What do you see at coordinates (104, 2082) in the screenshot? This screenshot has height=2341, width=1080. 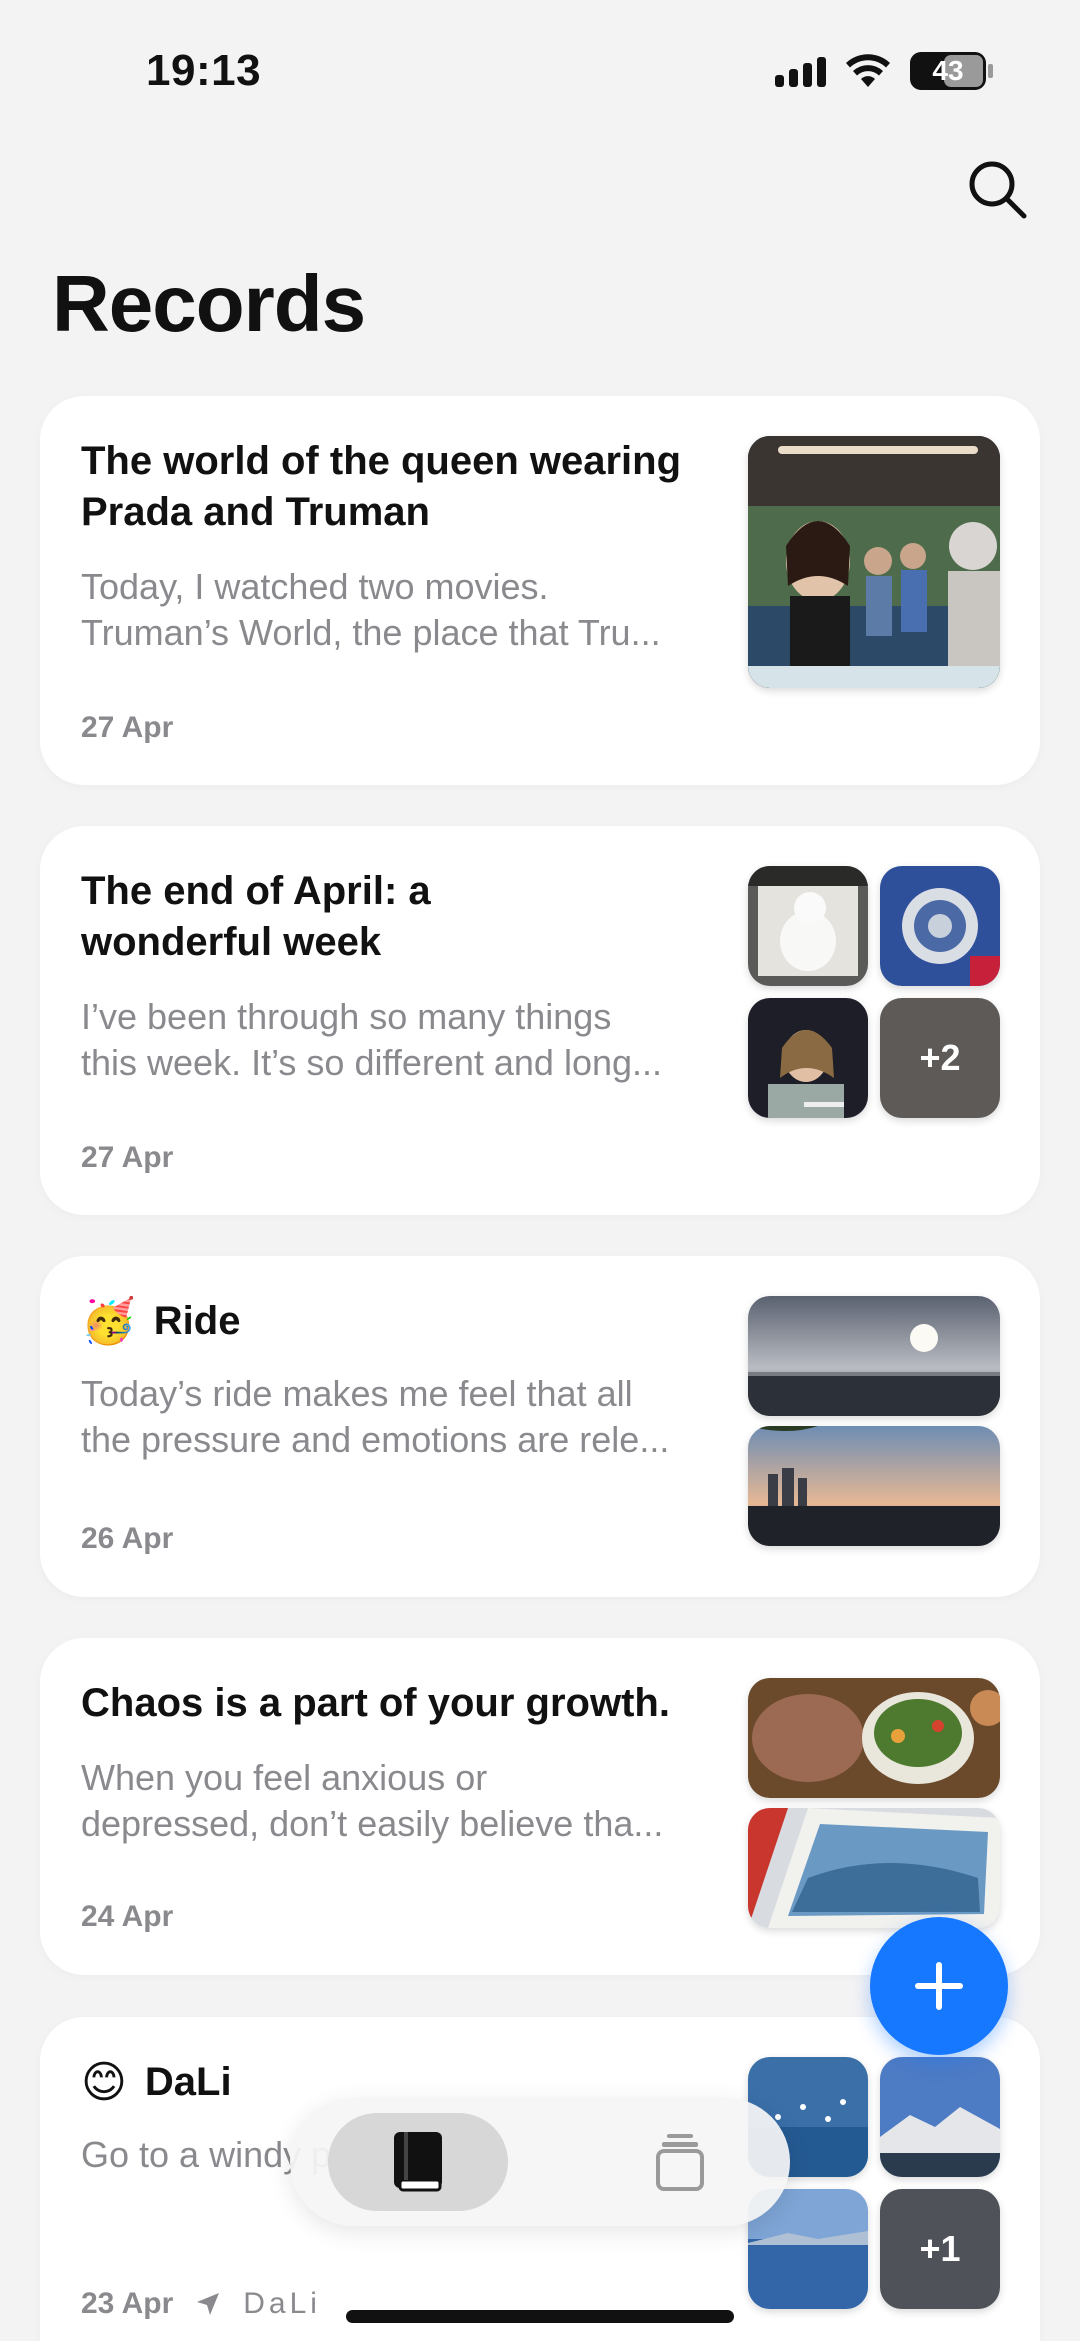 I see `mood-emoji: 😊` at bounding box center [104, 2082].